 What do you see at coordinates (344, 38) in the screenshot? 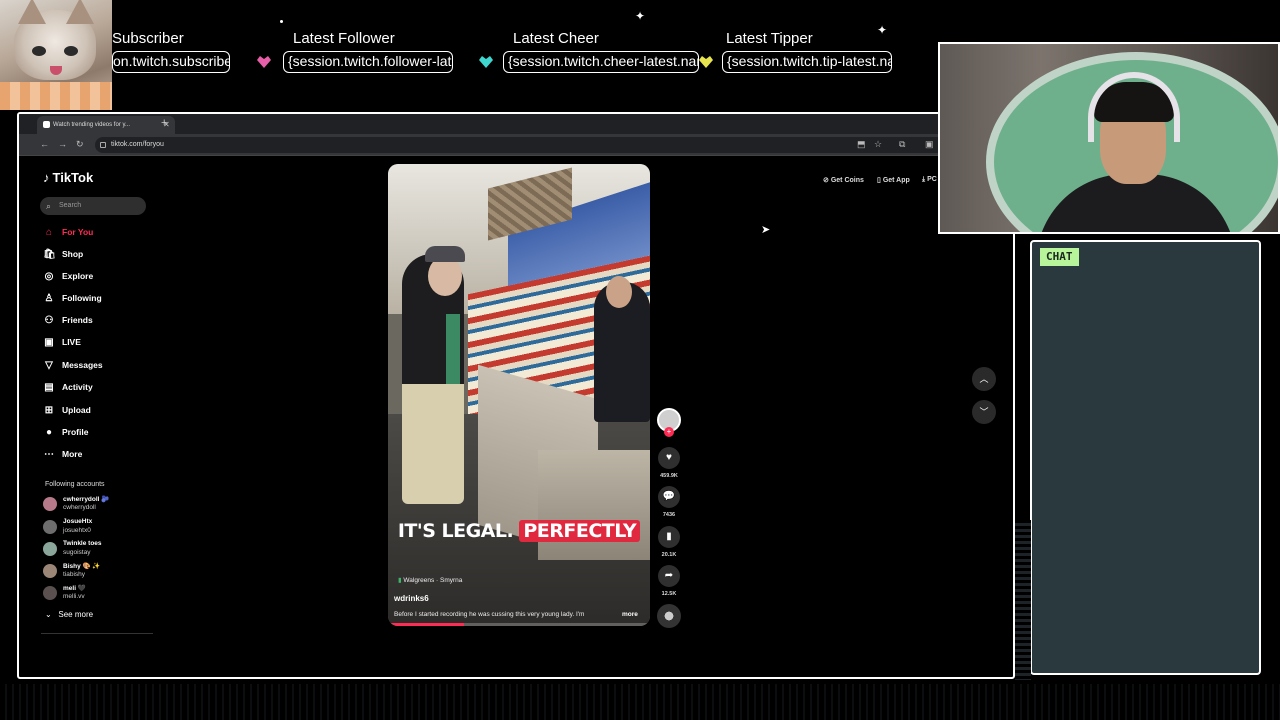
I see `alert-title: Latest Follower` at bounding box center [344, 38].